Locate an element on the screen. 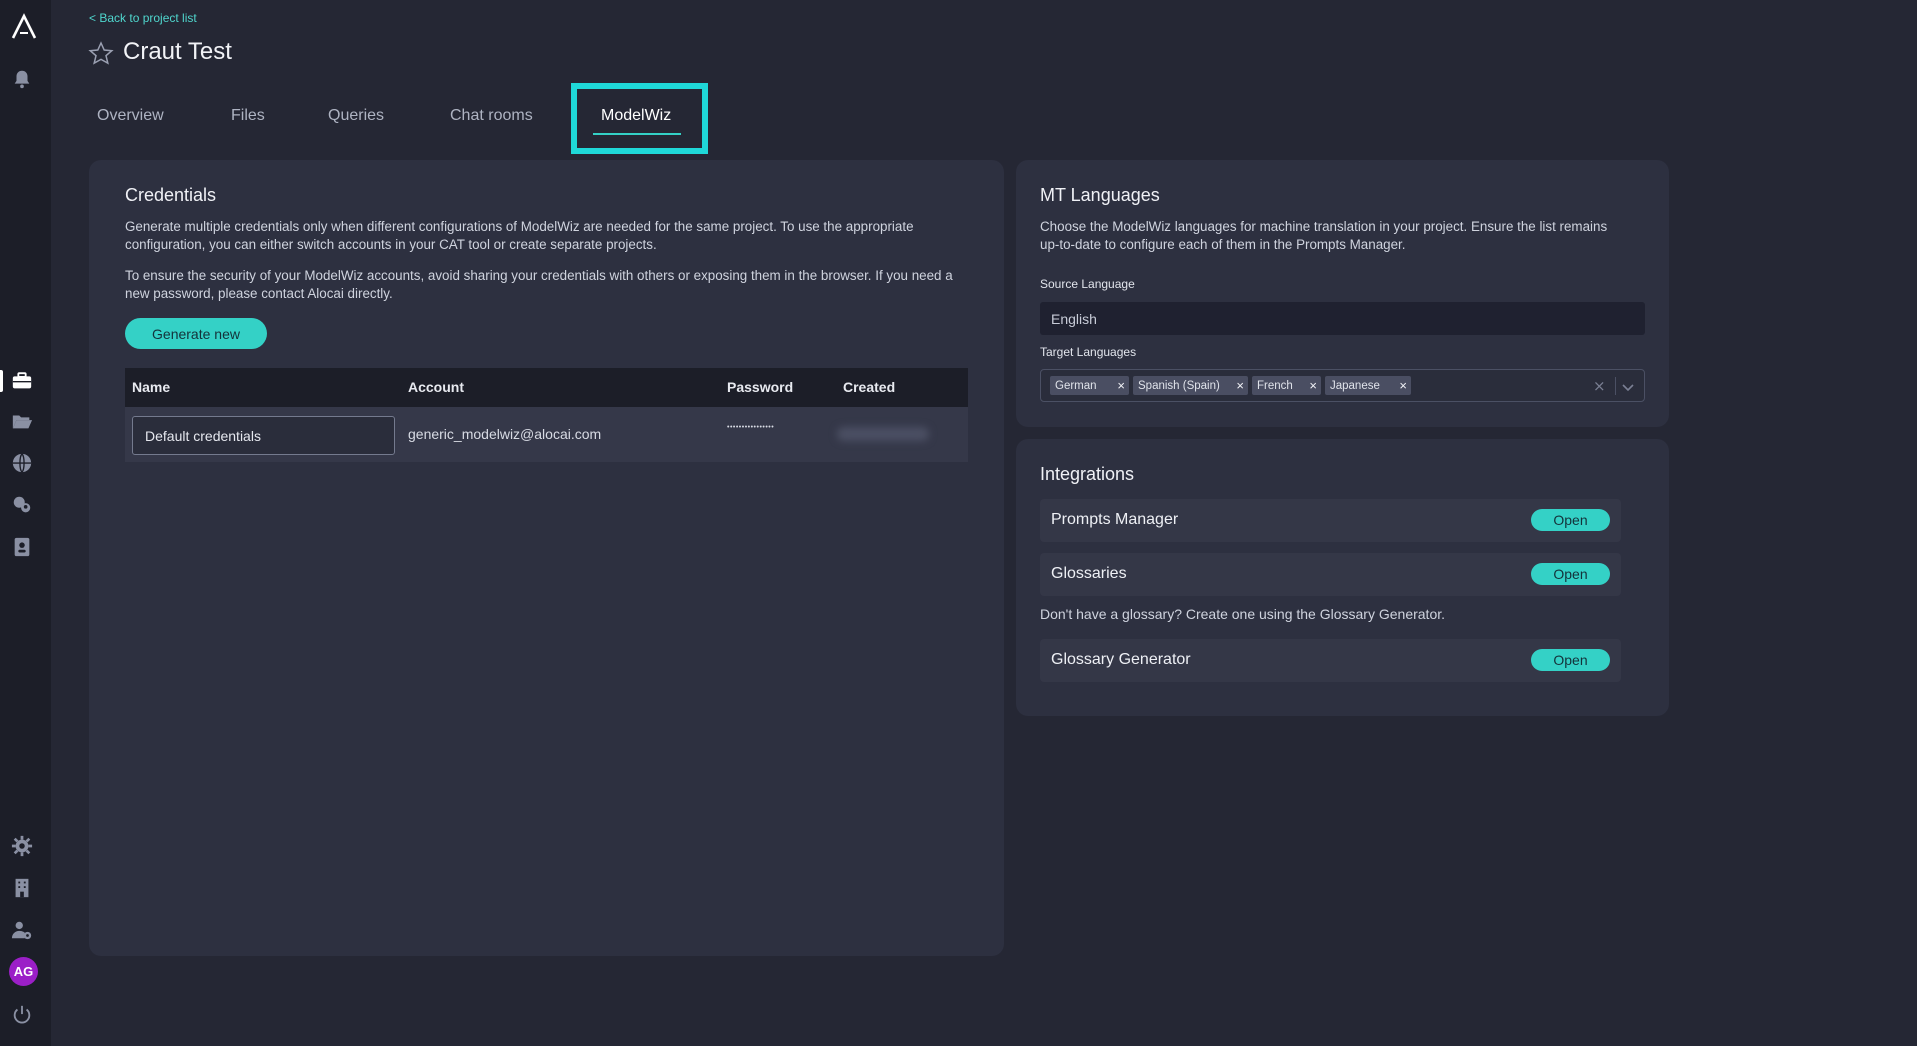 This screenshot has height=1046, width=1917. column-header-password: Password is located at coordinates (760, 387).